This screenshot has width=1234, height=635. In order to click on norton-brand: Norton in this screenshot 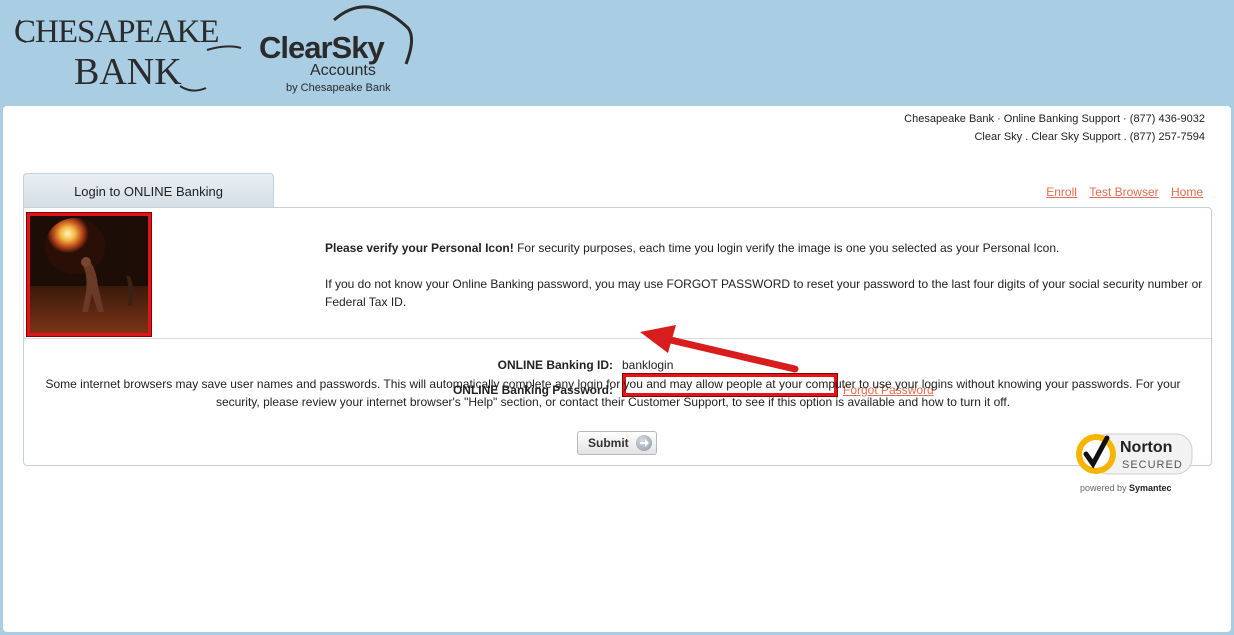, I will do `click(1146, 447)`.